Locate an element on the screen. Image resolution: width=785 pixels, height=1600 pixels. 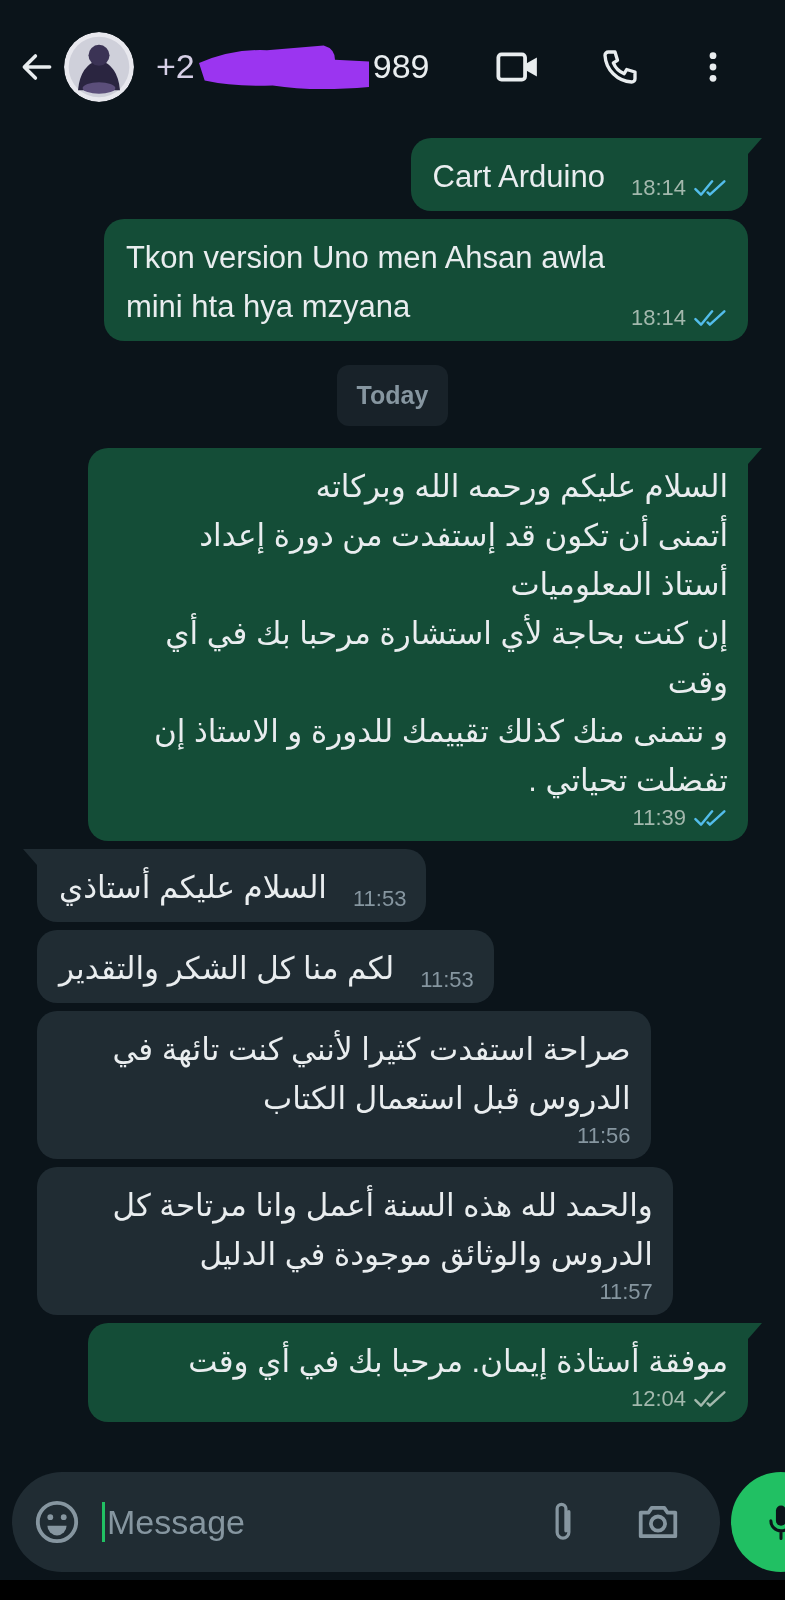
message-time: 11:39 is located at coordinates (659, 818).